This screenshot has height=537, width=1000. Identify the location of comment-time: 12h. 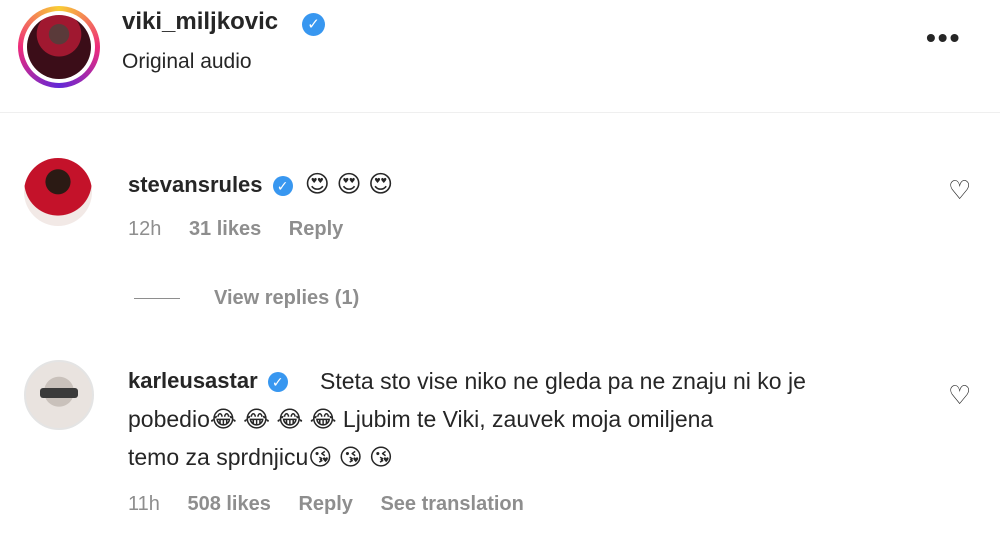
(145, 229).